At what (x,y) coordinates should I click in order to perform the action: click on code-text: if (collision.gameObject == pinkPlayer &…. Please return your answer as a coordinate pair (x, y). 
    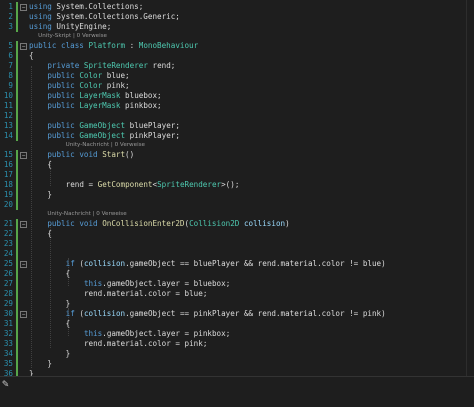
    Looking at the image, I should click on (226, 314).